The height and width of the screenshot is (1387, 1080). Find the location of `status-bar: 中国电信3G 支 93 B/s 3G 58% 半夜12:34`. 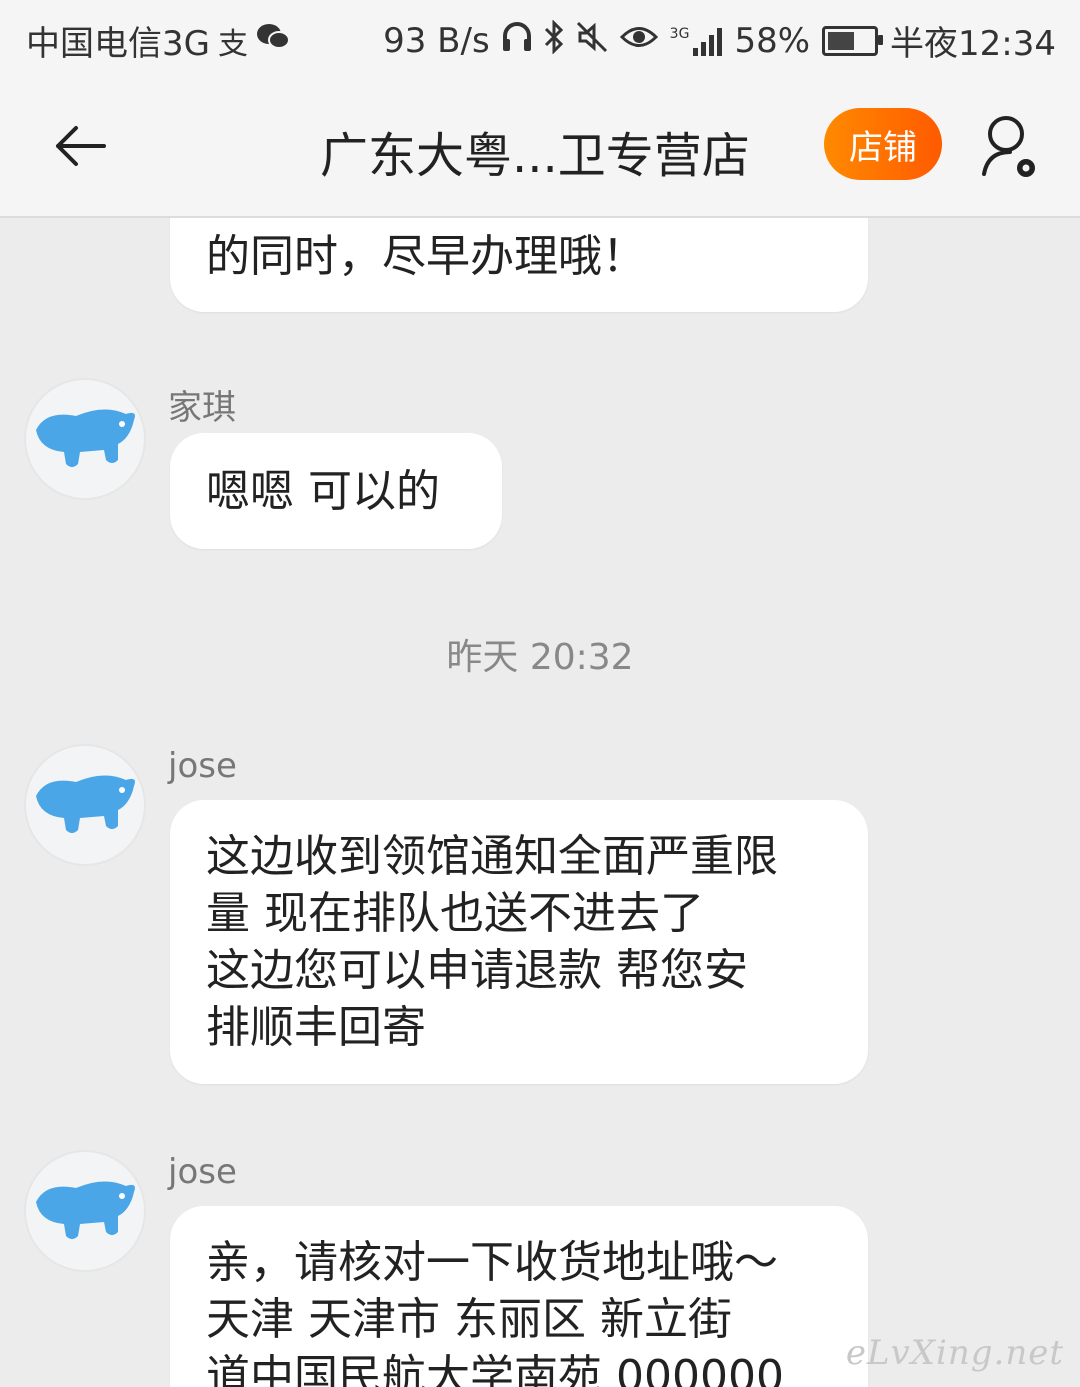

status-bar: 中国电信3G 支 93 B/s 3G 58% 半夜12:34 is located at coordinates (540, 38).